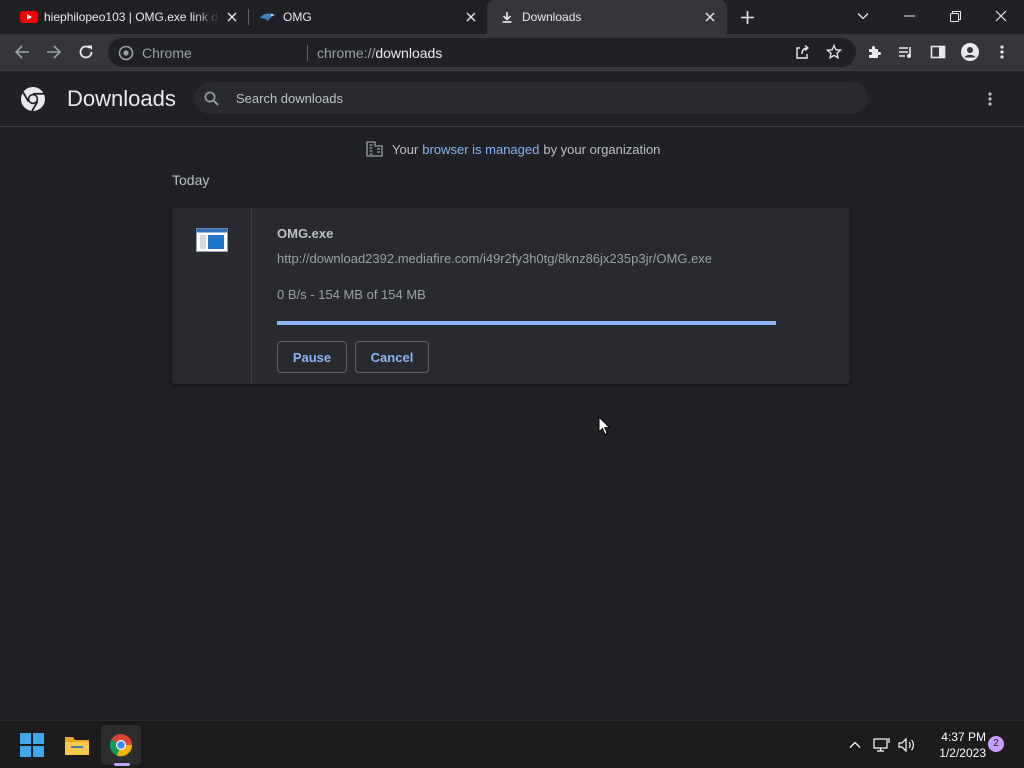 Image resolution: width=1024 pixels, height=768 pixels. Describe the element at coordinates (482, 52) in the screenshot. I see `address-bar: Chrome chrome://downloads` at that location.